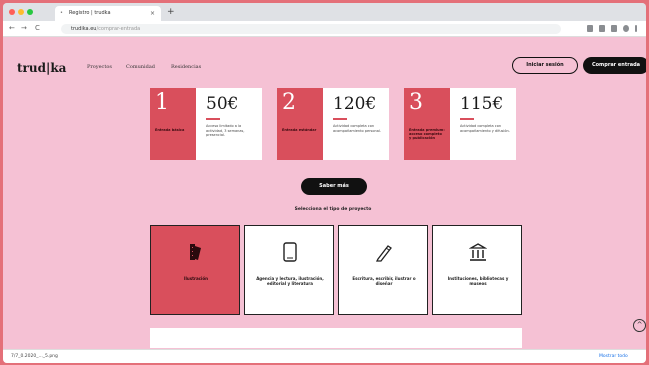 The width and height of the screenshot is (649, 365). Describe the element at coordinates (118, 29) in the screenshot. I see `url-path: /comprar-entrada` at that location.